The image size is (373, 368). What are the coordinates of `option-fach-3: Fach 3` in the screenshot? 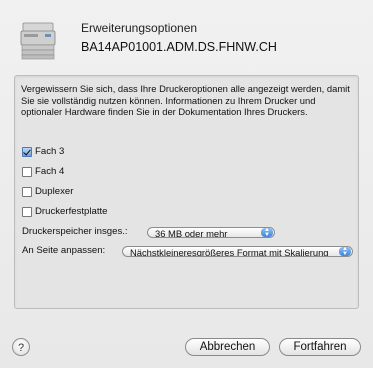 It's located at (43, 152).